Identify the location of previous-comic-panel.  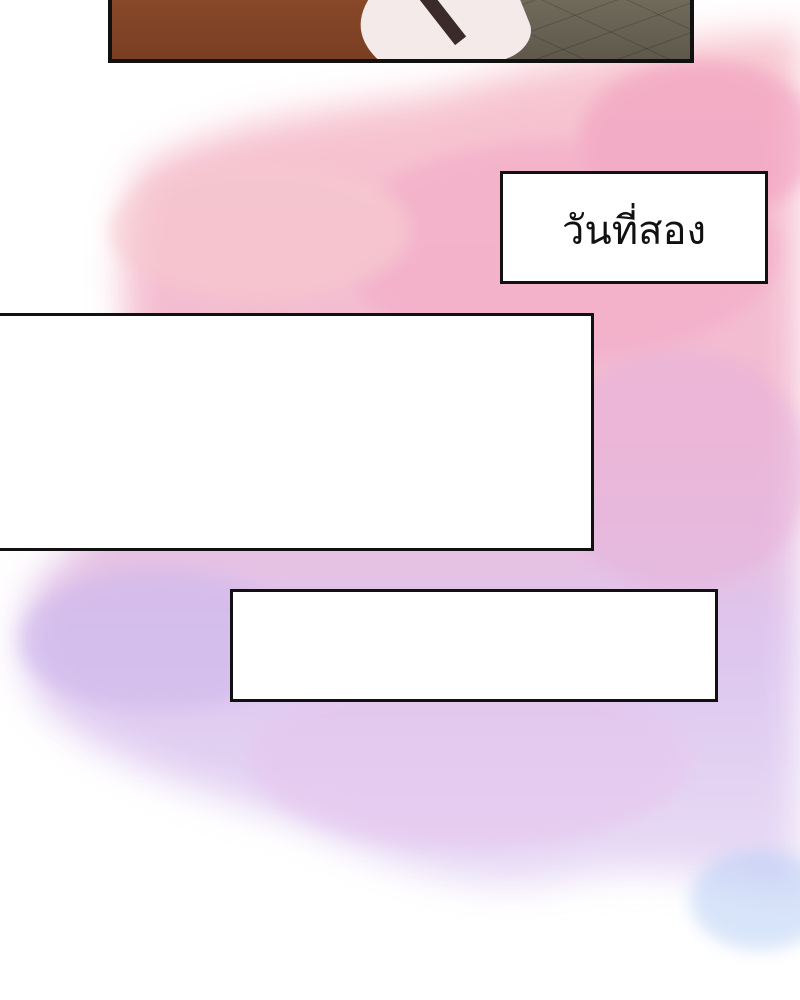
(401, 31).